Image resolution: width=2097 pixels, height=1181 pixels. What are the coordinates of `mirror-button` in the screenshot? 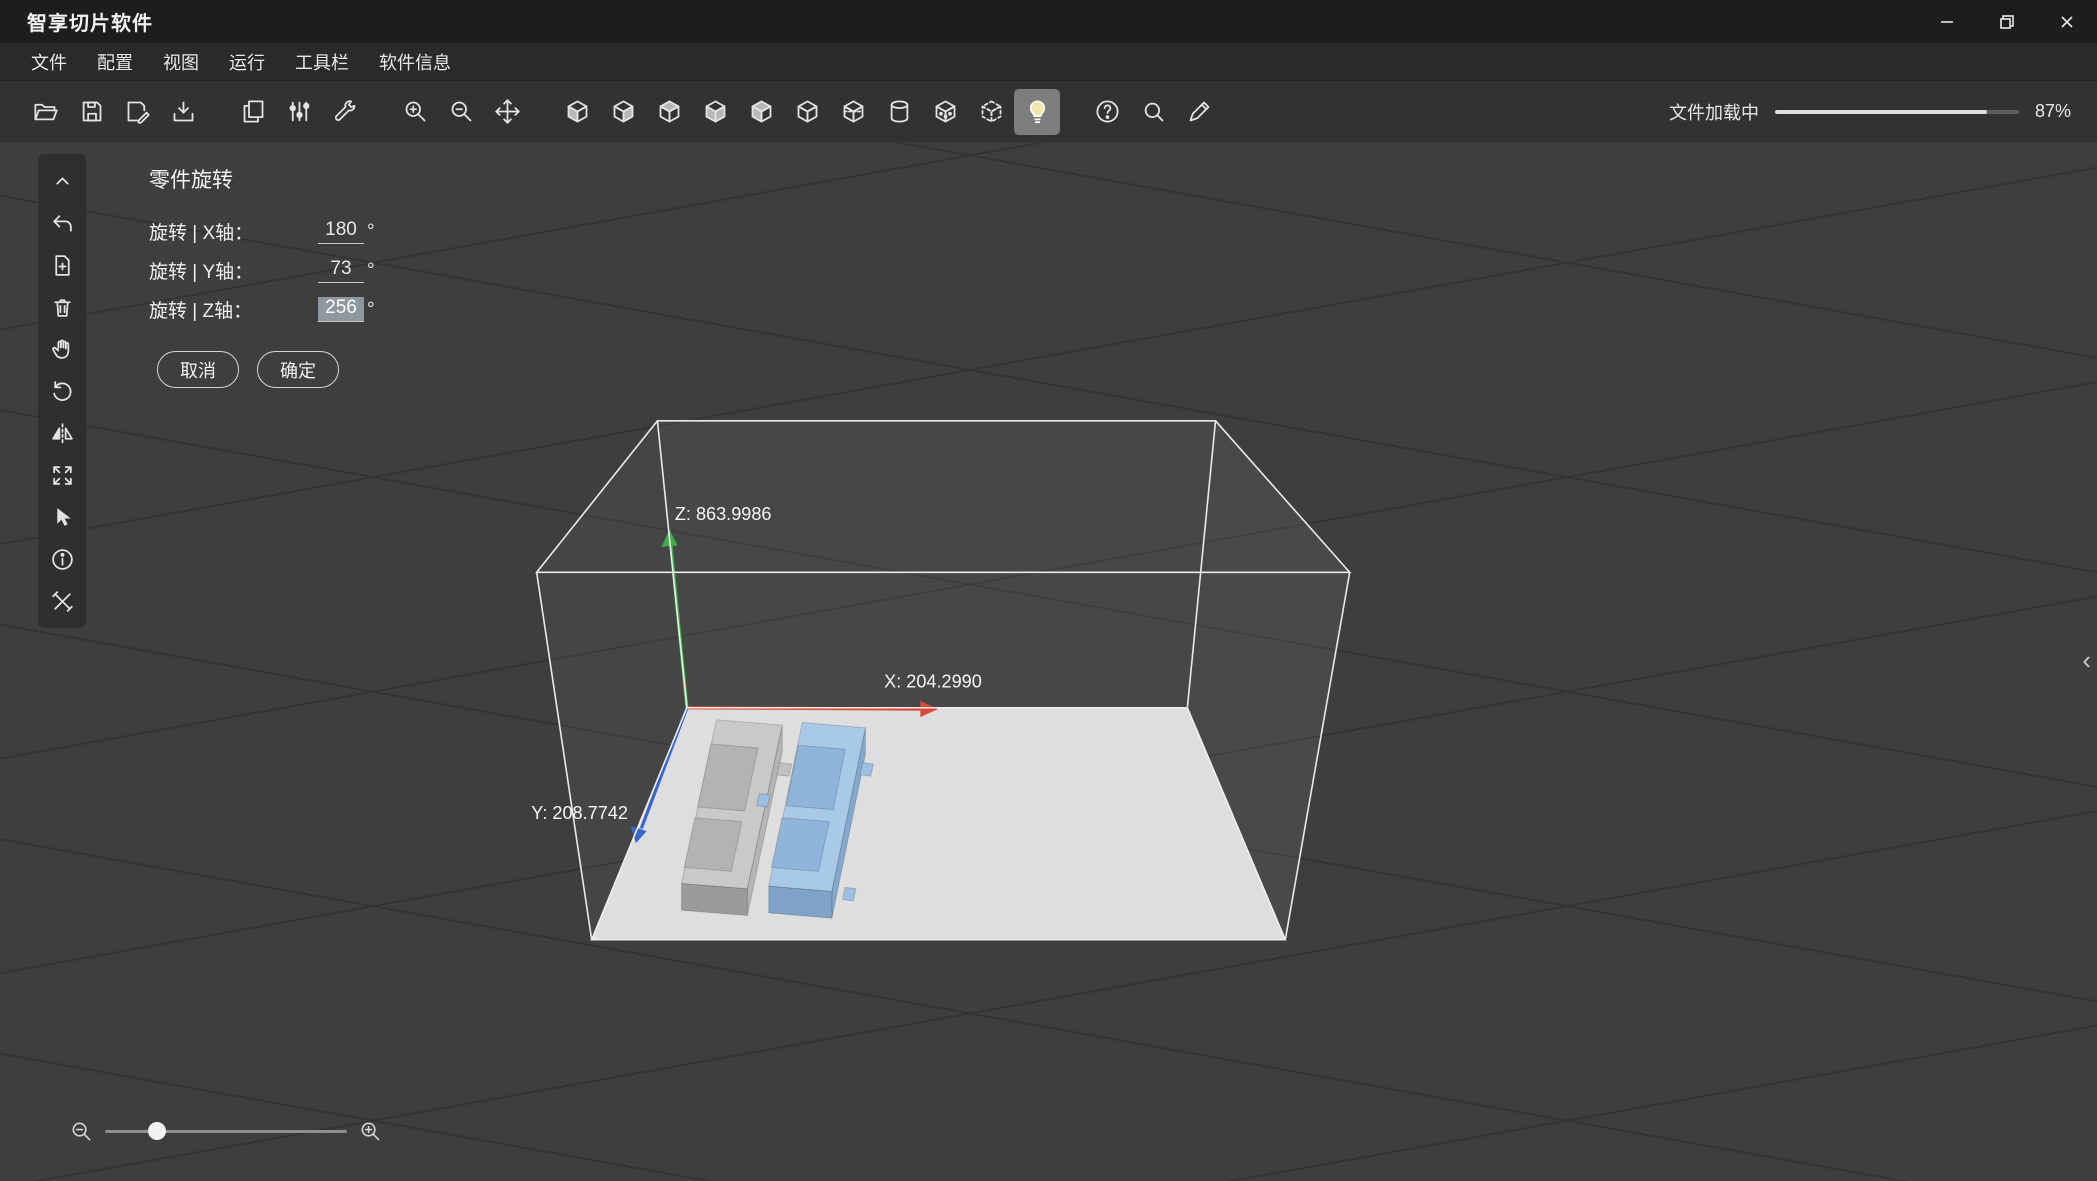 It's located at (62, 433).